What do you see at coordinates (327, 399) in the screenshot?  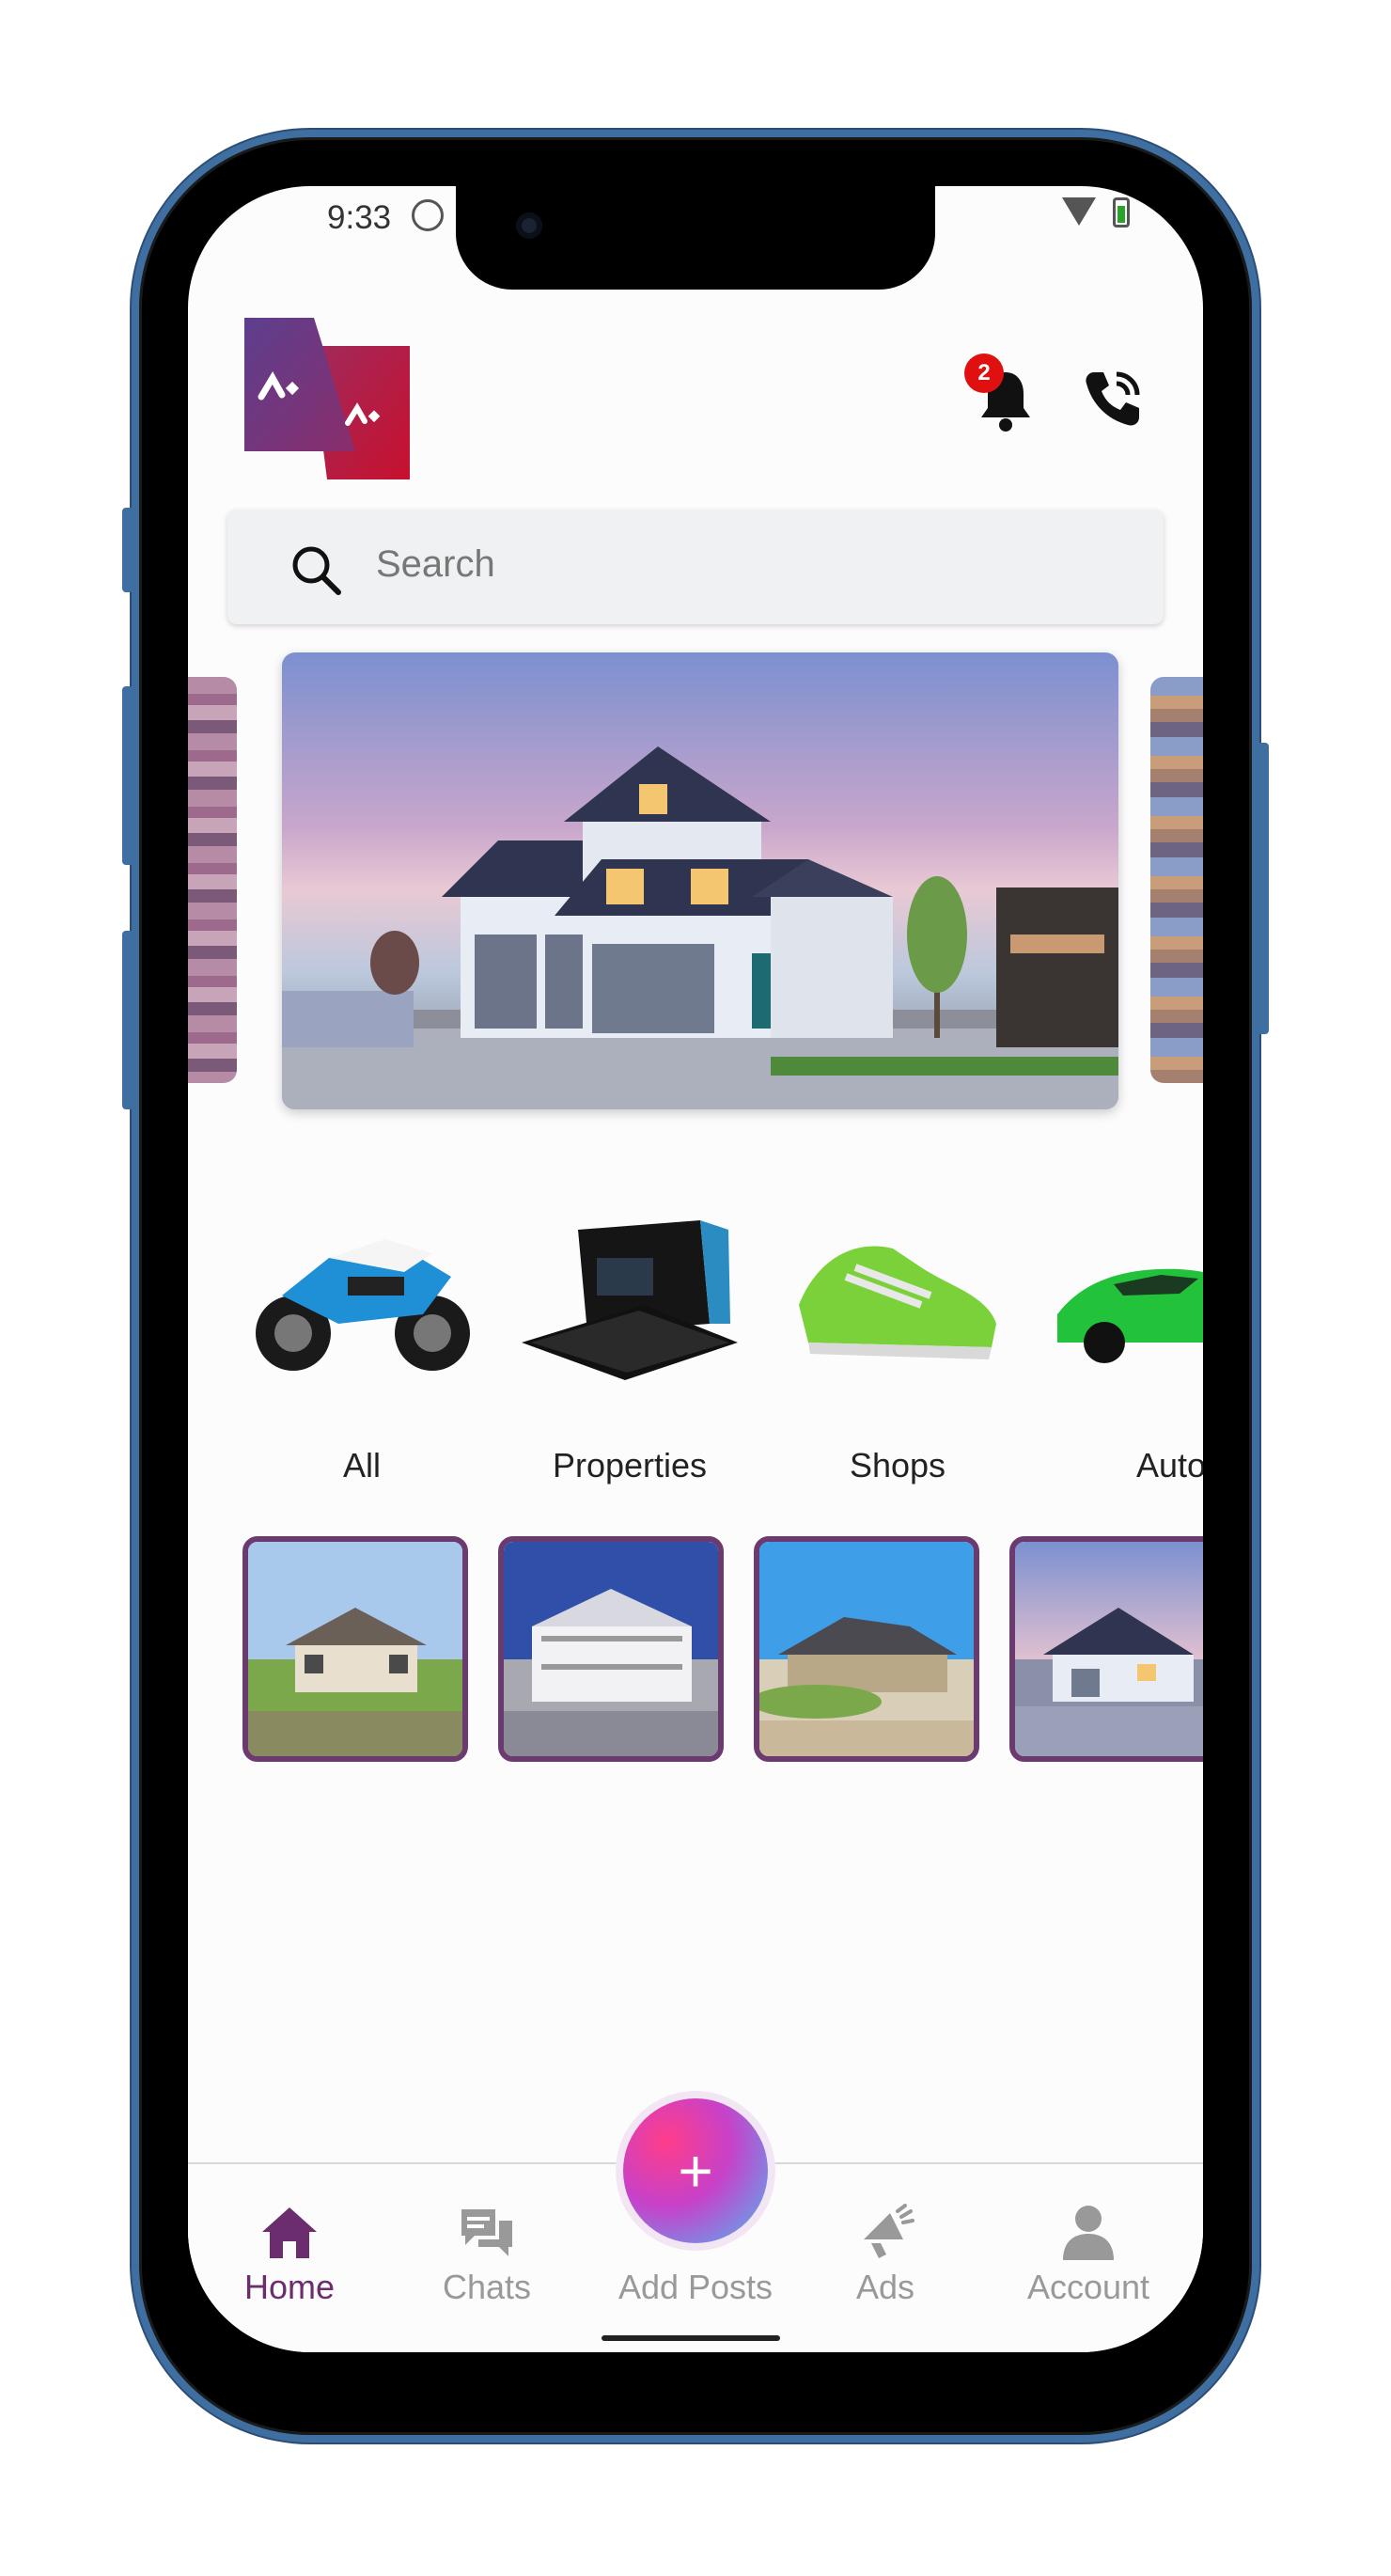 I see `app-logo` at bounding box center [327, 399].